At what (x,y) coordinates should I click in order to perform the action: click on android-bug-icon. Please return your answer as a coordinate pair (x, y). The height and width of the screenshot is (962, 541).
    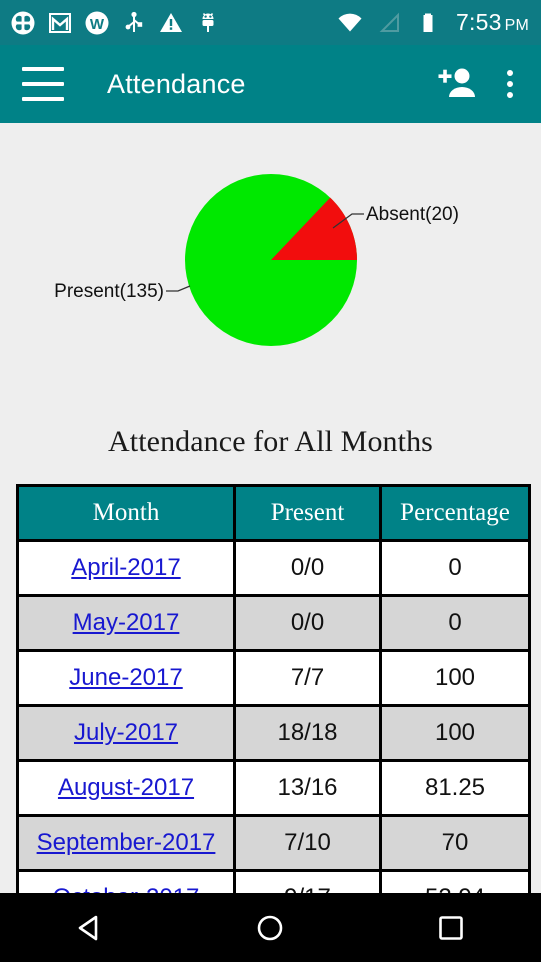
    Looking at the image, I should click on (208, 23).